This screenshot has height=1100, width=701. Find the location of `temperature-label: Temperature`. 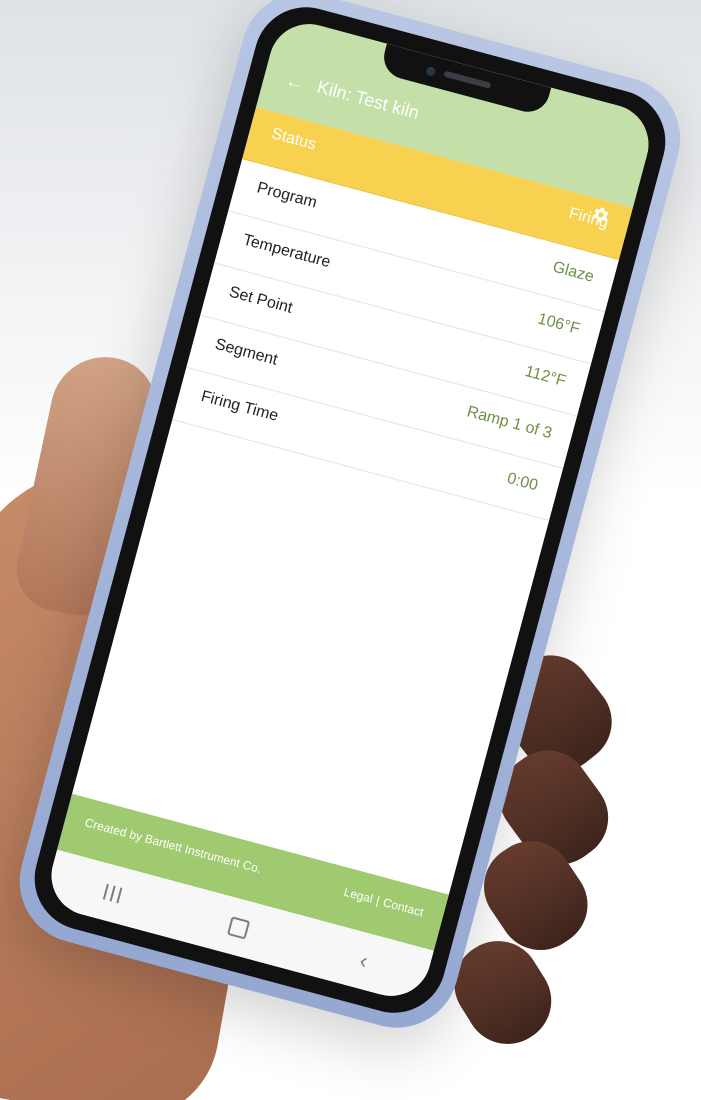

temperature-label: Temperature is located at coordinates (287, 251).